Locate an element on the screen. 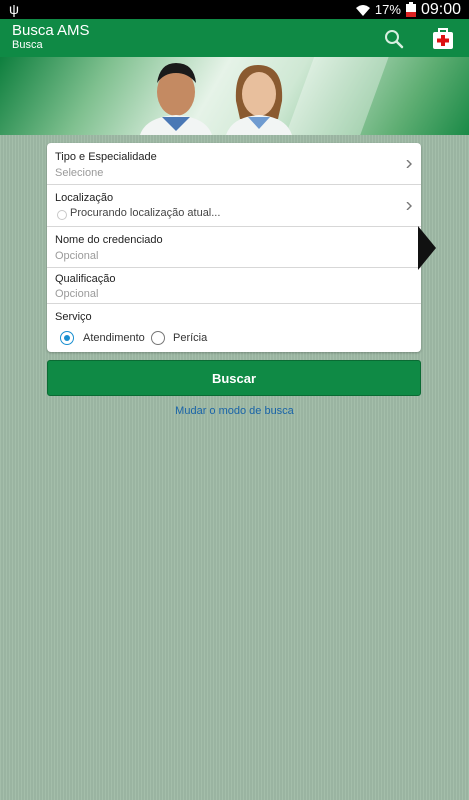 The height and width of the screenshot is (800, 469). tipo-especialidade-label: Tipo e Especialidade is located at coordinates (106, 157).